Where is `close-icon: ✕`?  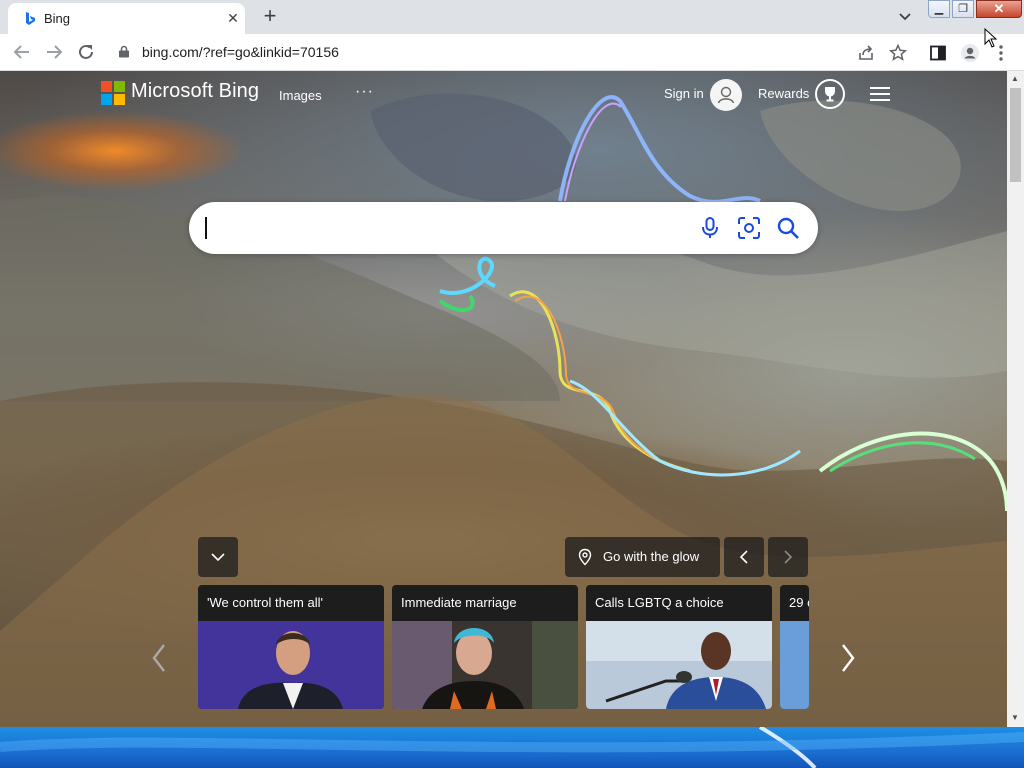 close-icon: ✕ is located at coordinates (999, 8).